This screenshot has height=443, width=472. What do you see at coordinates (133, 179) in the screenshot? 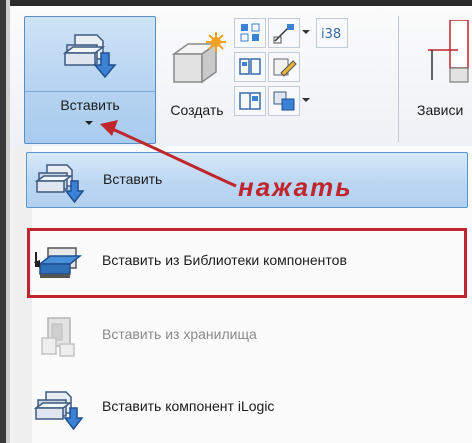
I see `menu-item-insert-label: Вставить` at bounding box center [133, 179].